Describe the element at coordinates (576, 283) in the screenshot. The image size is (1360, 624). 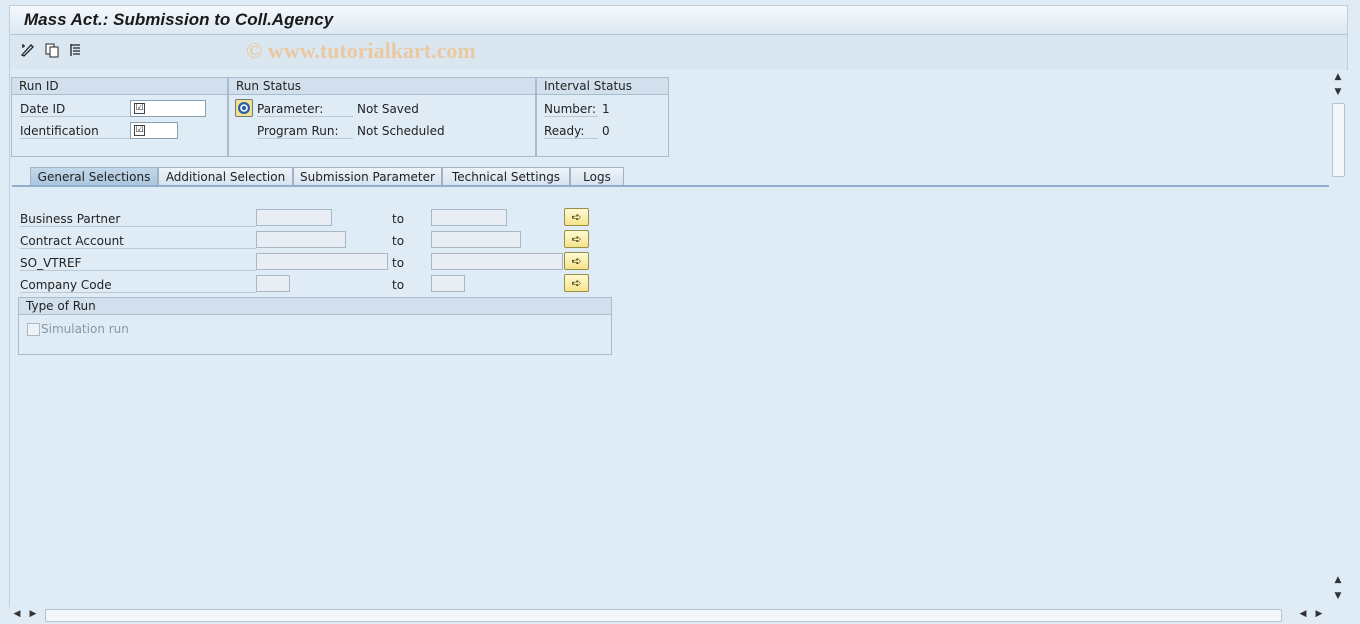
I see `company-code-multiple-selection-button: ➪` at that location.